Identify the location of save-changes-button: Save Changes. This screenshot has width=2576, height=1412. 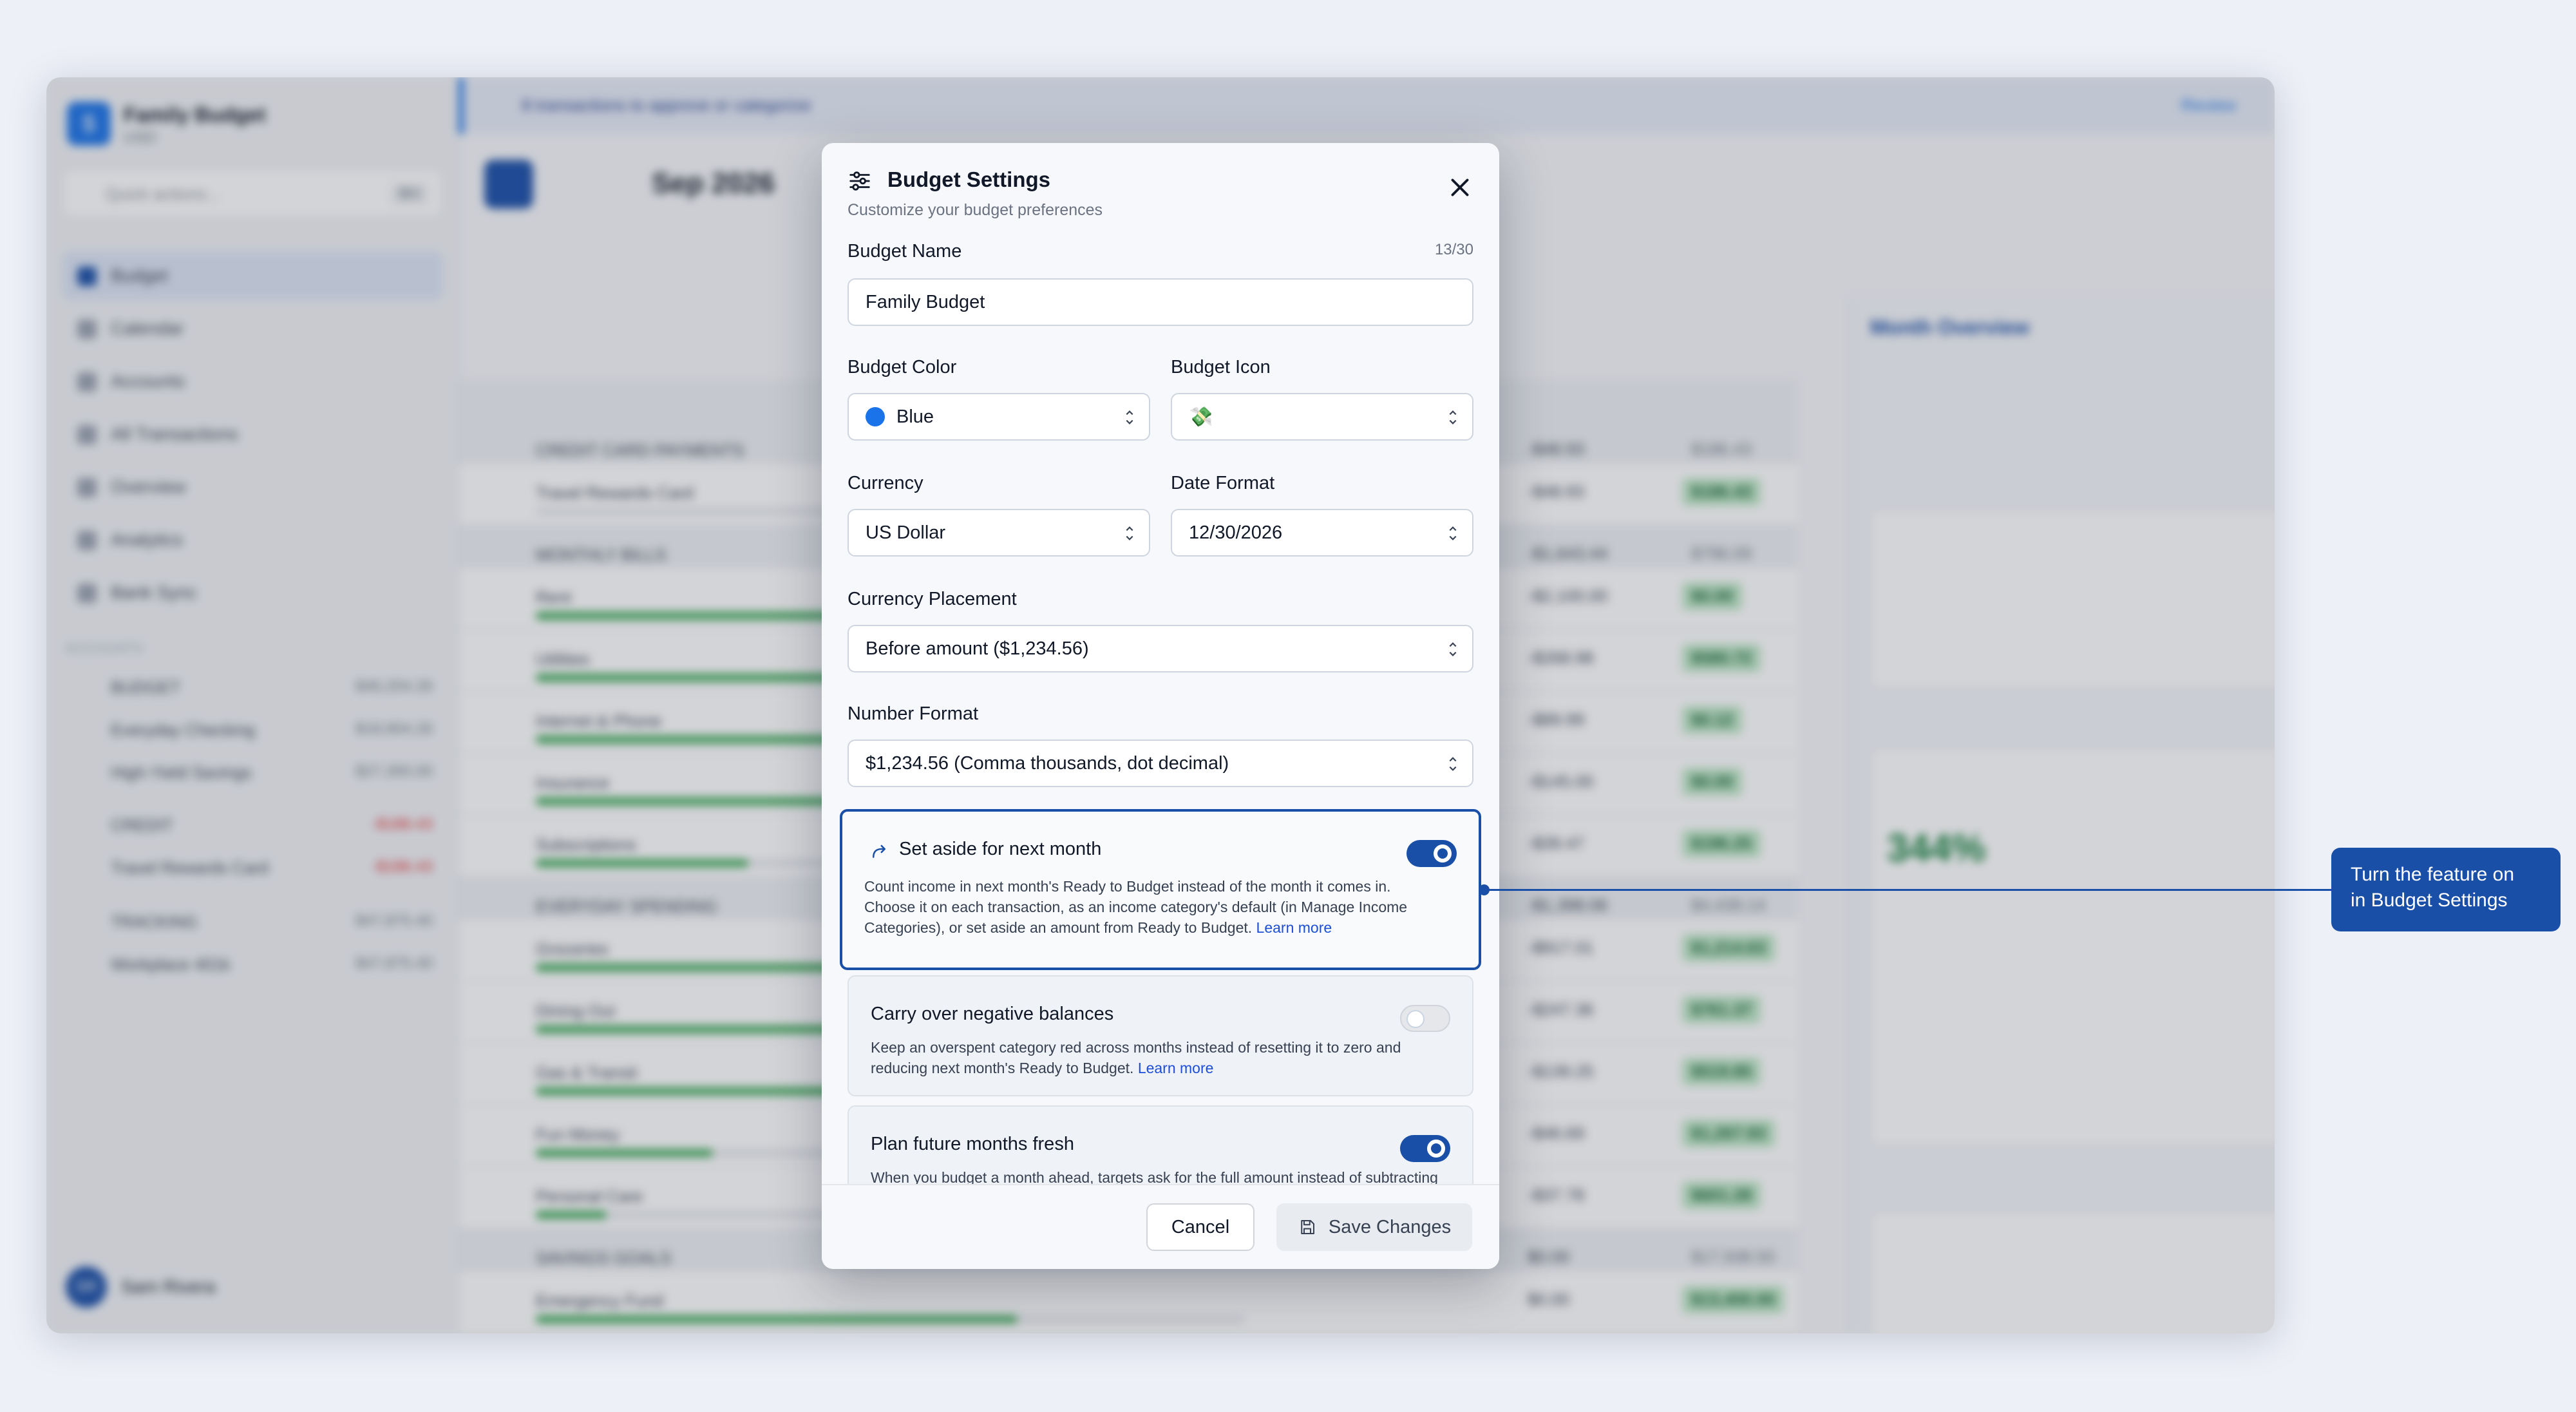
(1374, 1227).